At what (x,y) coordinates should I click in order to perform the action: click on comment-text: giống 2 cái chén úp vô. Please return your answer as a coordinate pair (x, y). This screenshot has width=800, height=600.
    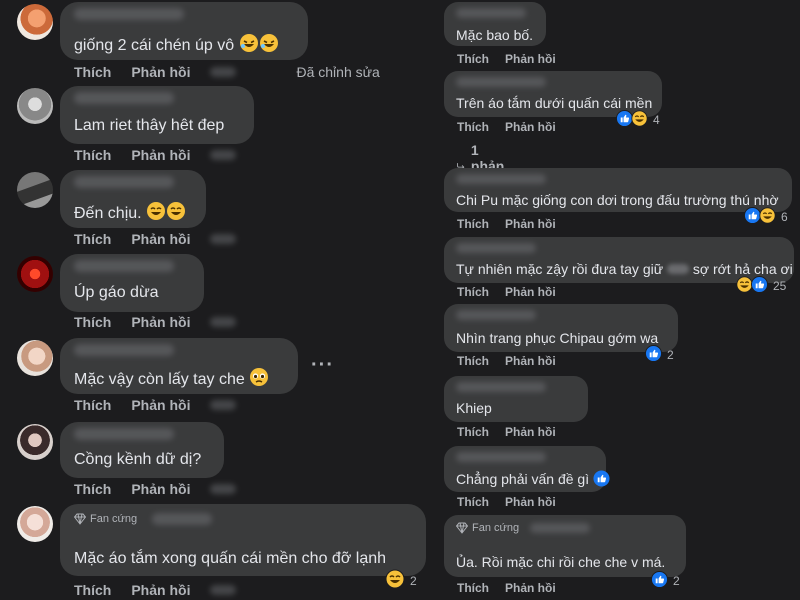
    Looking at the image, I should click on (176, 45).